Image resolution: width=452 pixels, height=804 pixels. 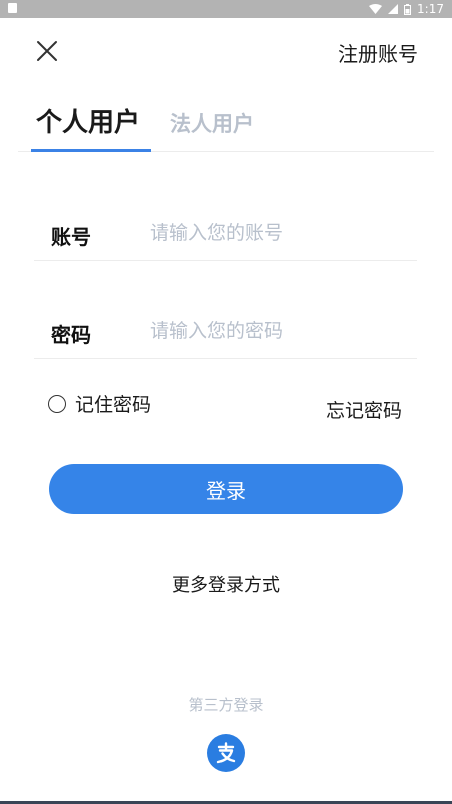 I want to click on remember-password-option: 记住密码, so click(x=99, y=403).